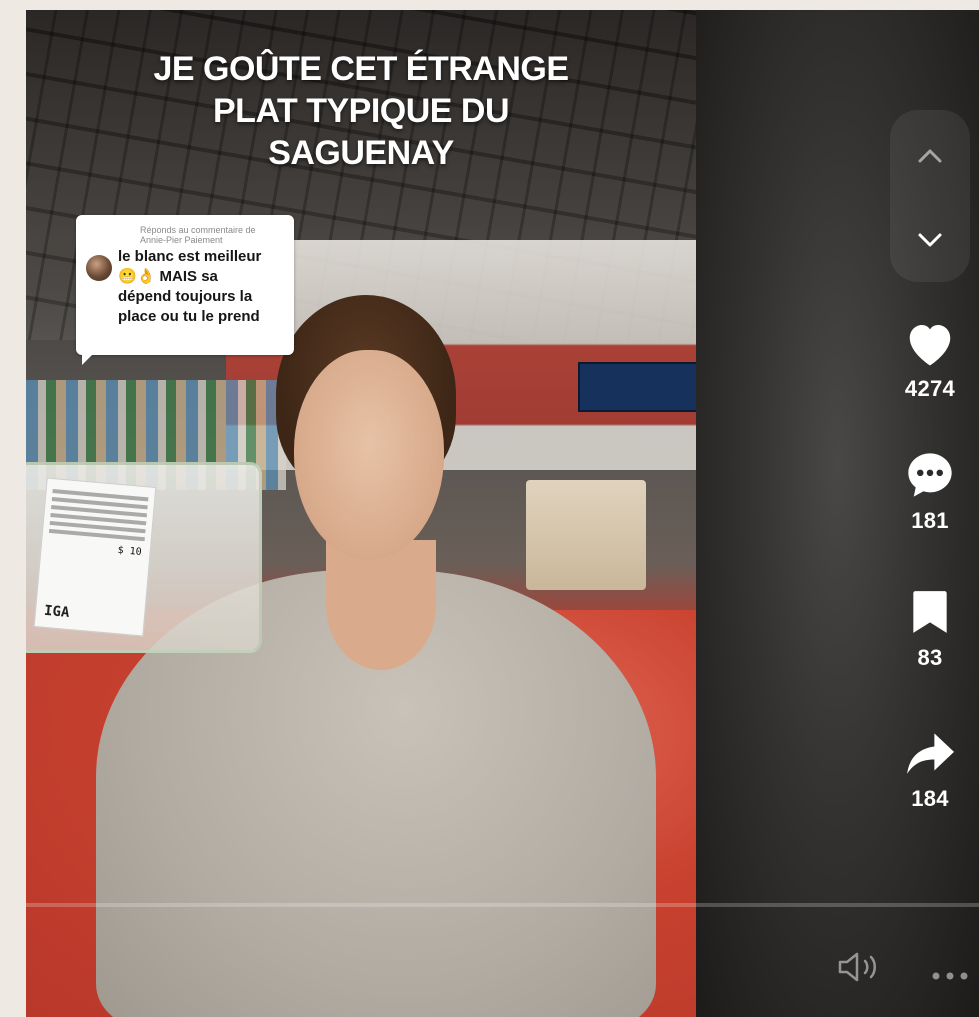 The image size is (979, 1017). Describe the element at coordinates (130, 551) in the screenshot. I see `price-text: $ 10` at that location.